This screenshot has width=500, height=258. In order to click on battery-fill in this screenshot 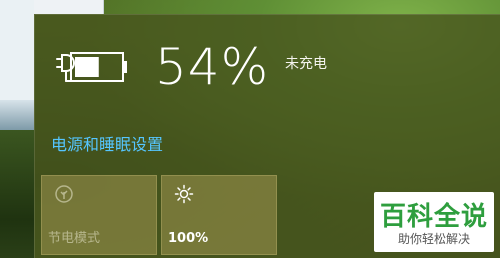, I will do `click(87, 67)`.